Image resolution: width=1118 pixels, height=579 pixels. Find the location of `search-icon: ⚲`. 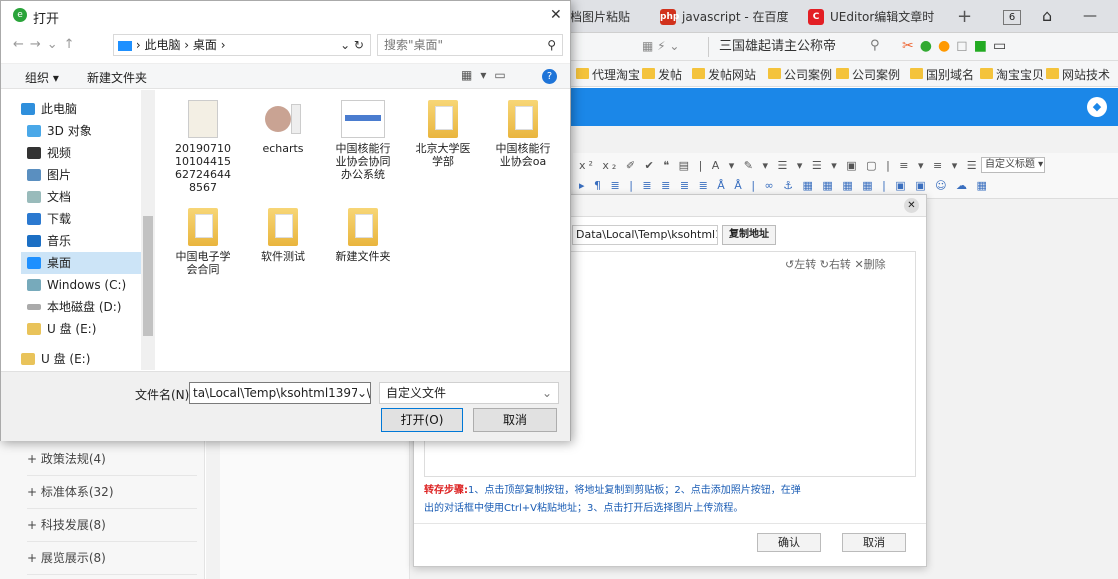

search-icon: ⚲ is located at coordinates (875, 45).